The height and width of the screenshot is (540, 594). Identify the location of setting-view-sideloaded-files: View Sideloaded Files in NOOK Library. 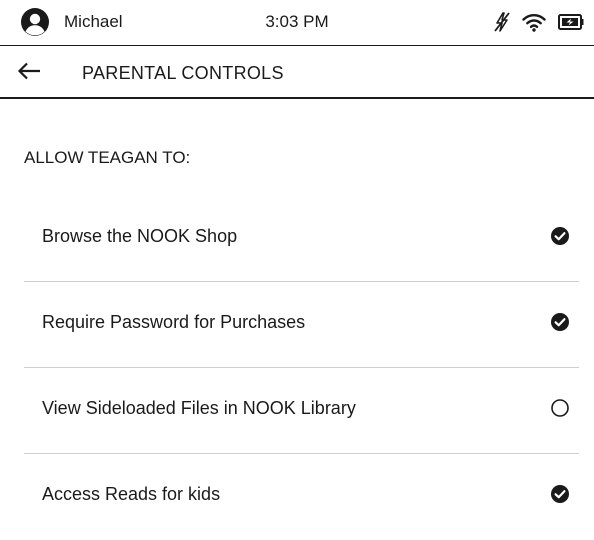
(301, 411).